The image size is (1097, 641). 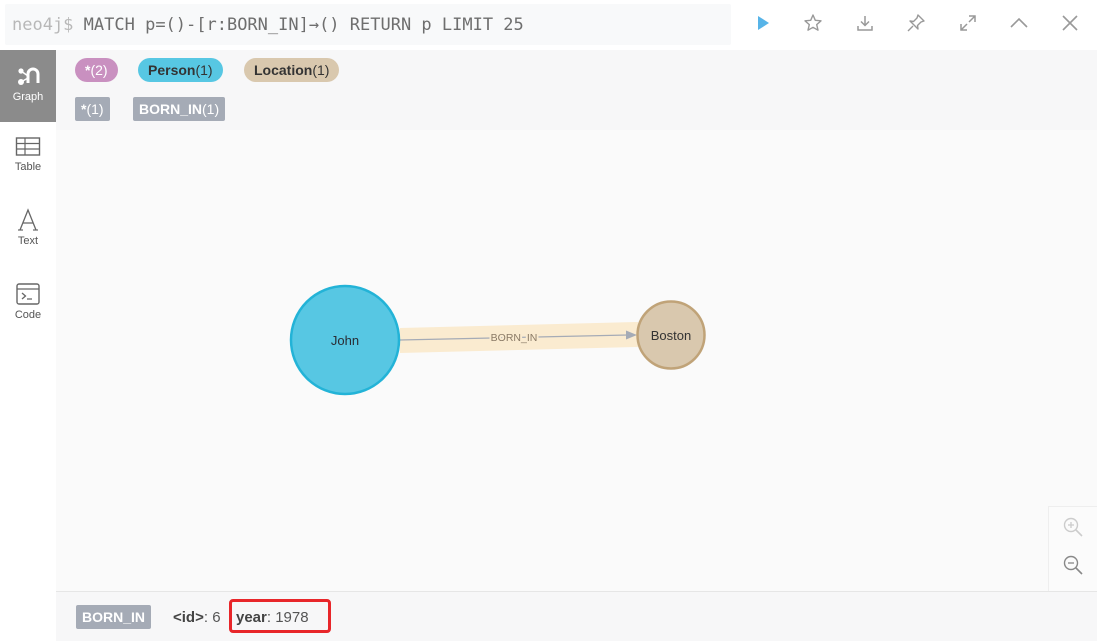 What do you see at coordinates (212, 617) in the screenshot?
I see `property-id-value: : 6` at bounding box center [212, 617].